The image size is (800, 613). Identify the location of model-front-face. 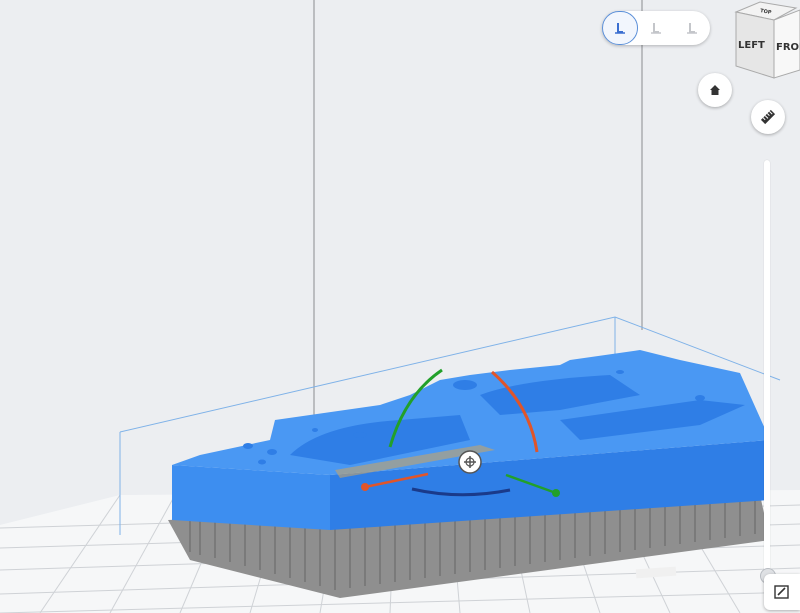
(251, 497).